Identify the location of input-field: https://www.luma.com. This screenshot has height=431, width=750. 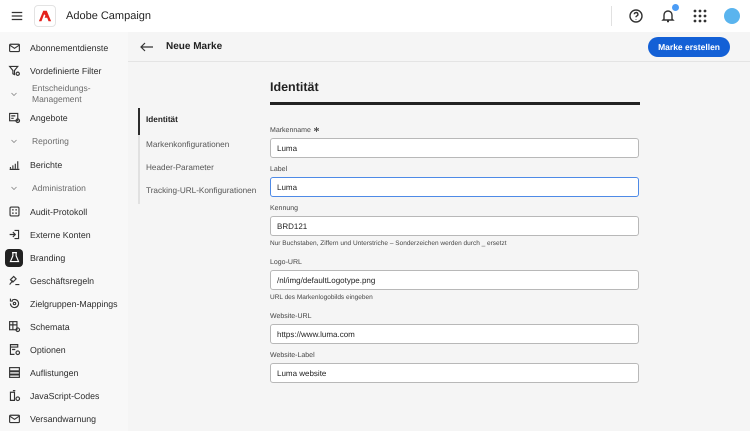
(454, 334).